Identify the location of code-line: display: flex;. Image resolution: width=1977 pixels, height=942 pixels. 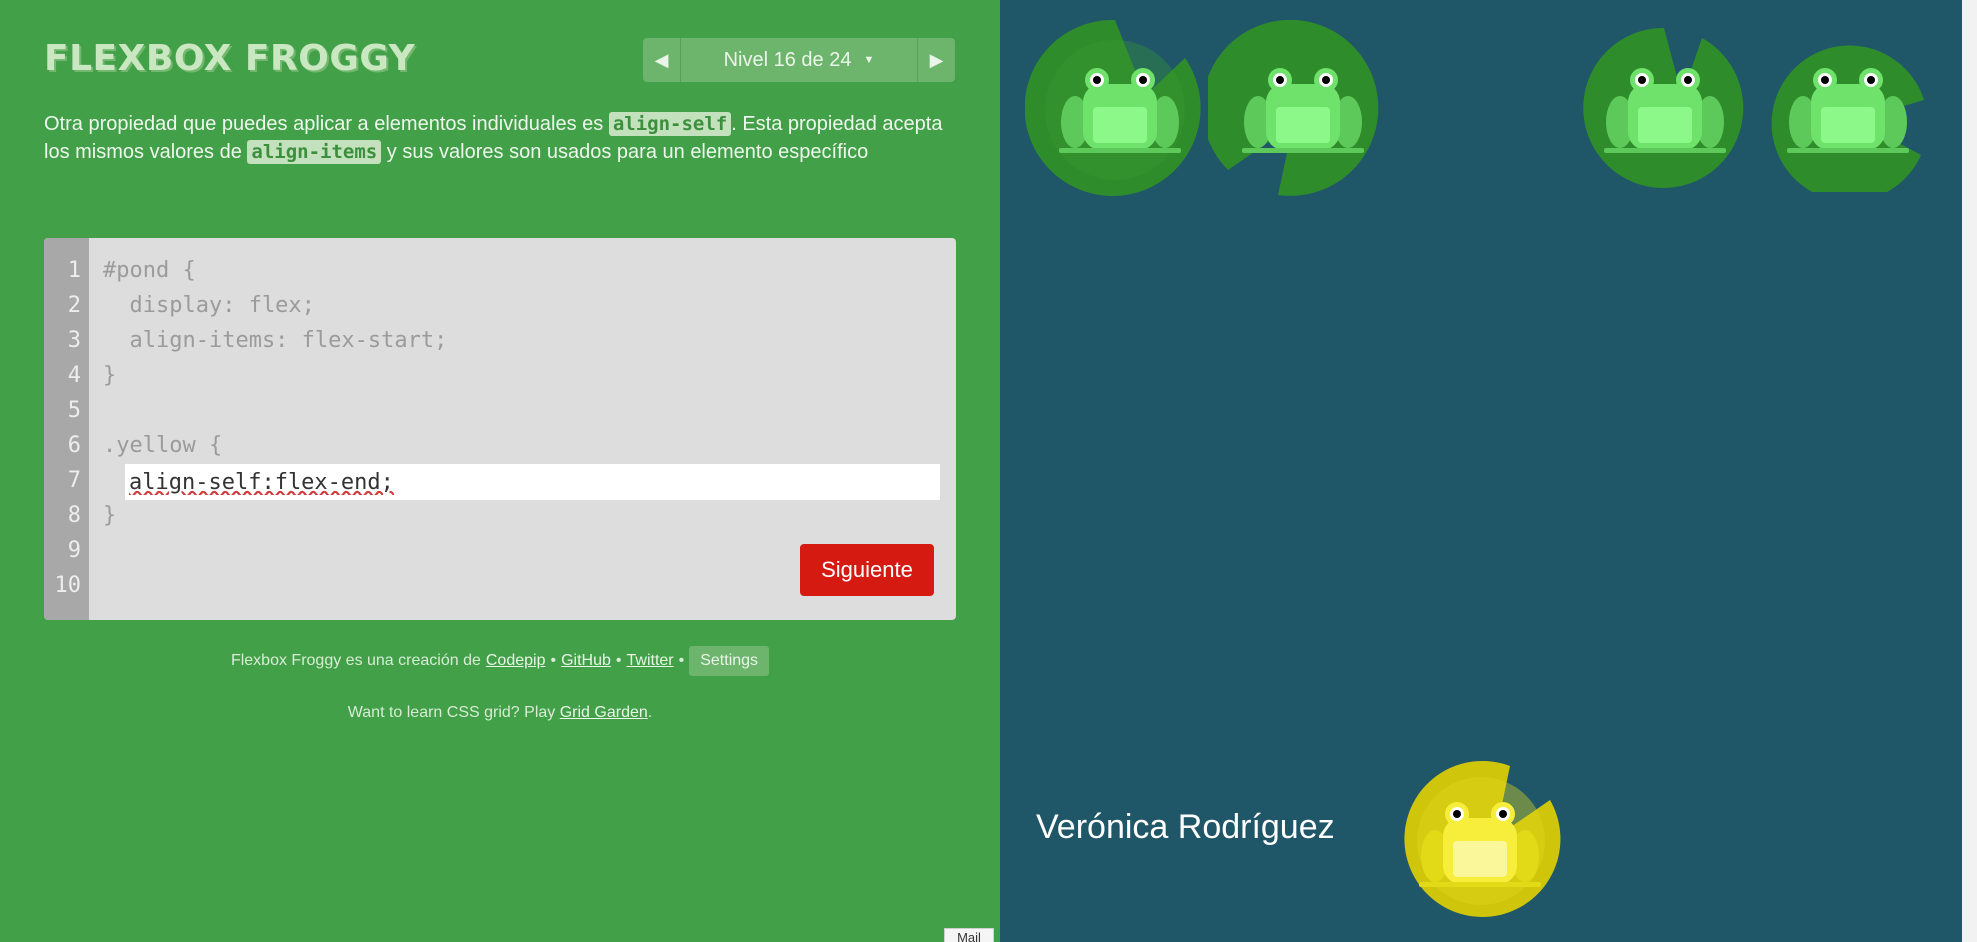
(209, 305).